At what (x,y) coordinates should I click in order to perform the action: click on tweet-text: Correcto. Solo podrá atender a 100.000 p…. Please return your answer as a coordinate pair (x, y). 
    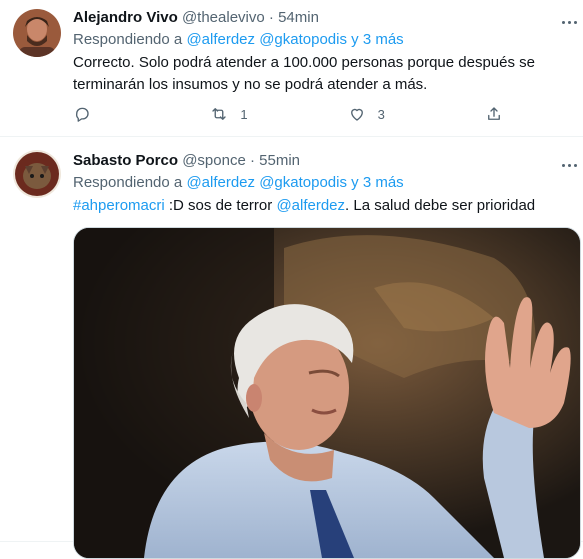
    Looking at the image, I should click on (304, 73).